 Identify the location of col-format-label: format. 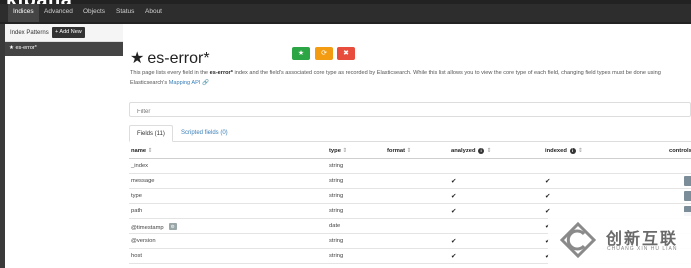
(396, 151).